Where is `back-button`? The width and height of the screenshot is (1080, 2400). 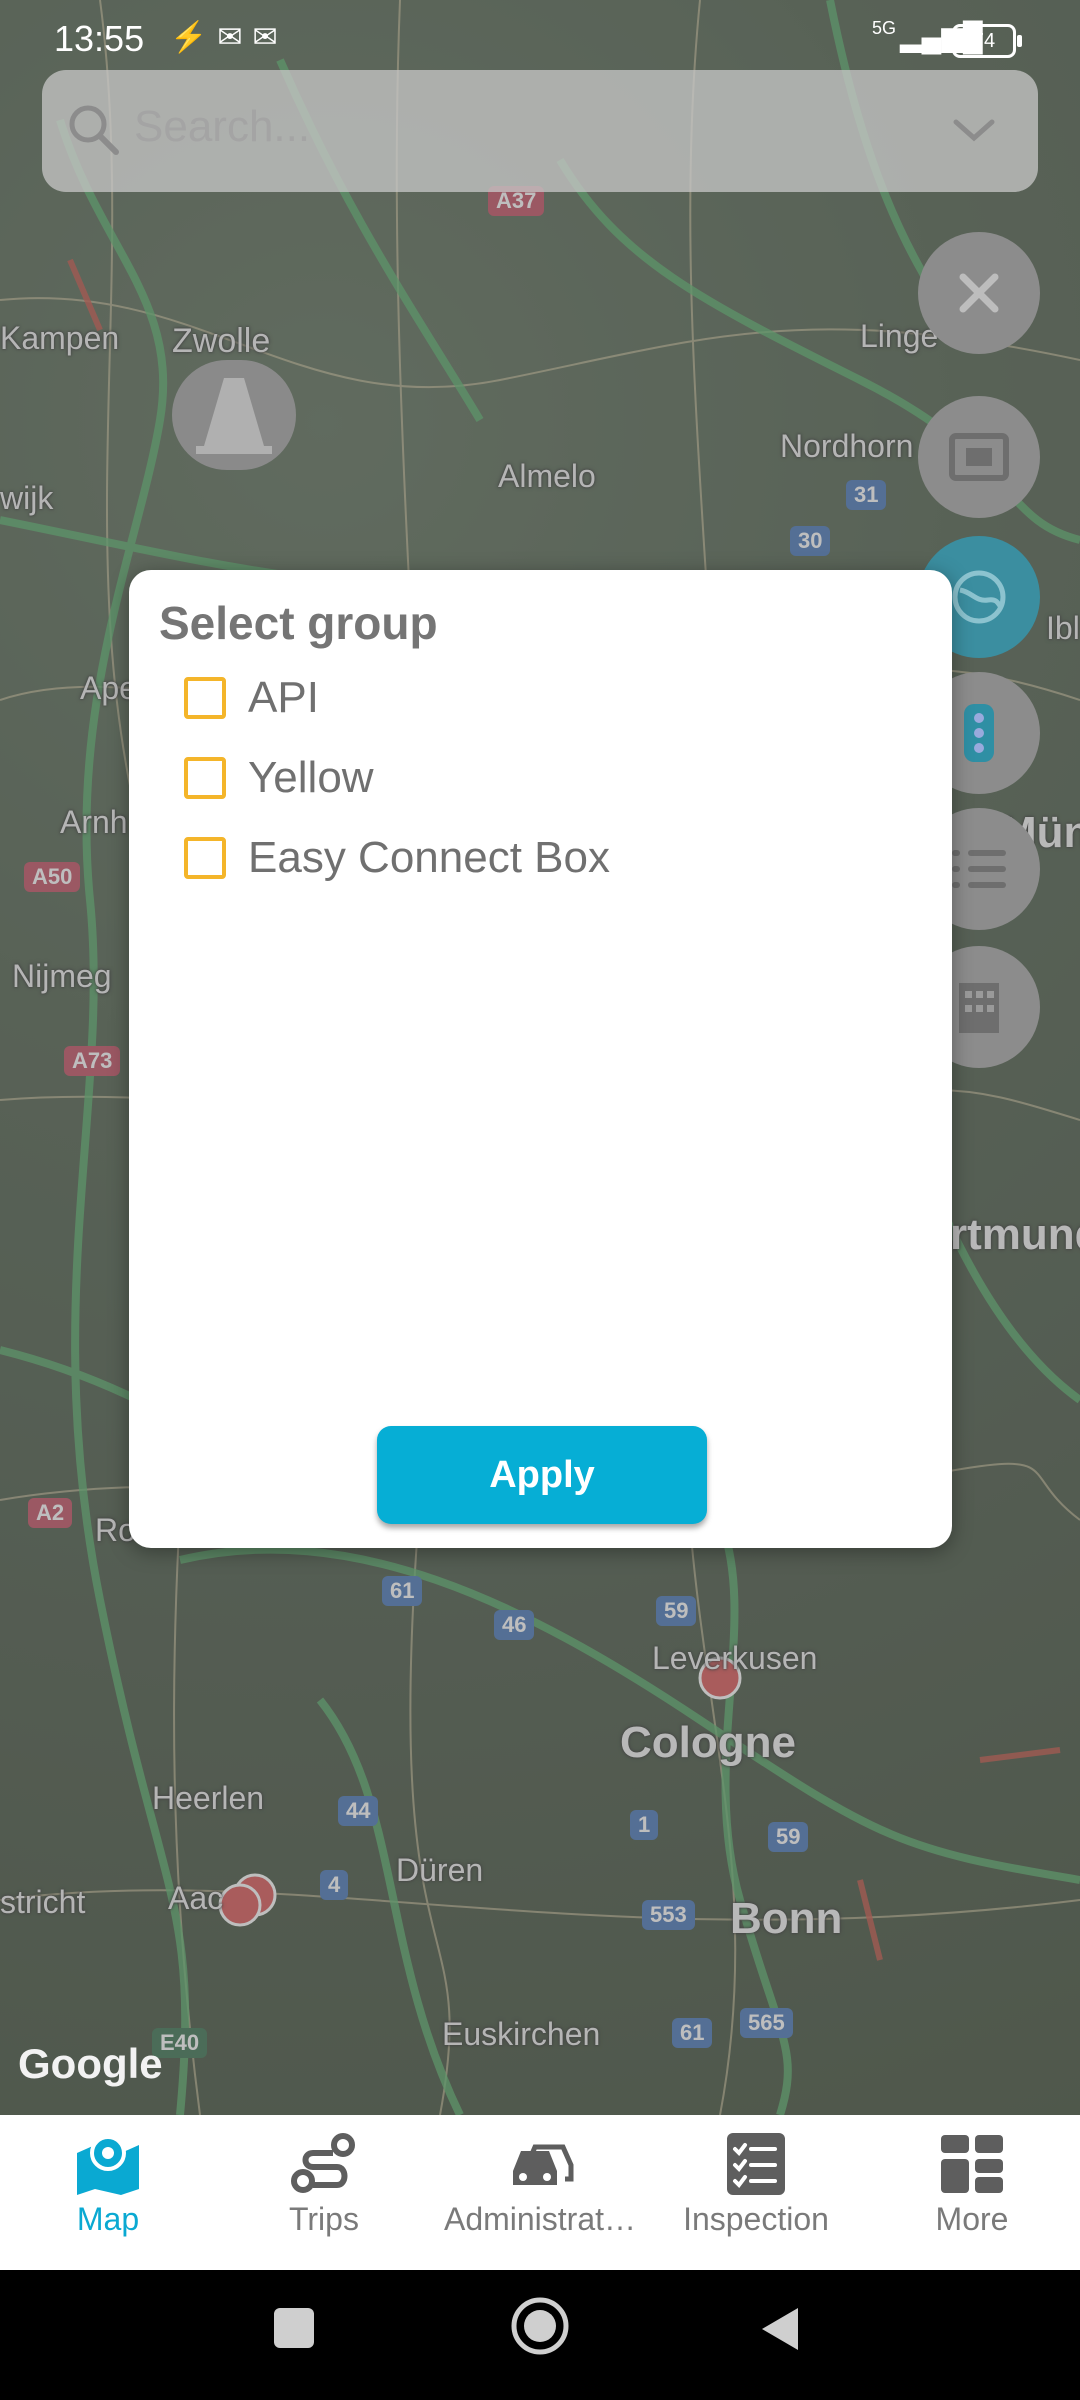
back-button is located at coordinates (780, 2329).